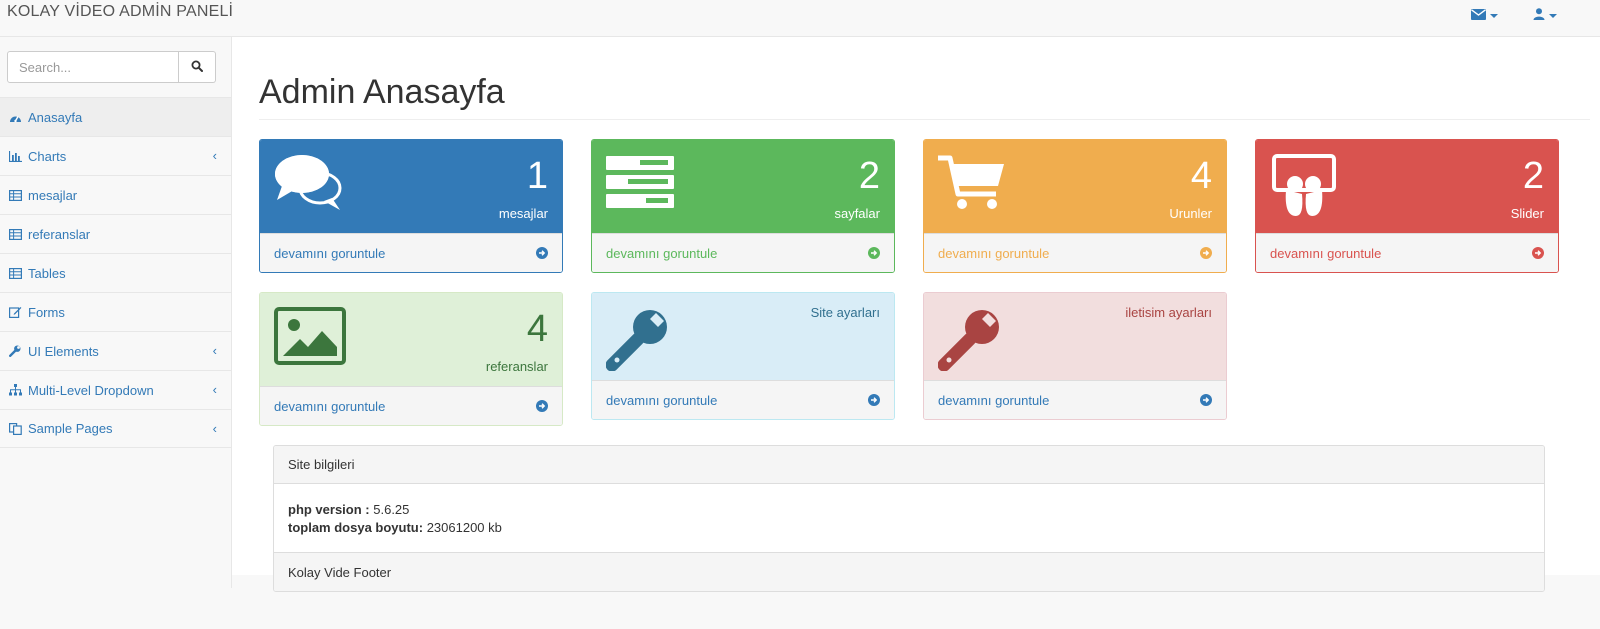 This screenshot has height=629, width=1600. What do you see at coordinates (1075, 337) in the screenshot?
I see `card-header: iletisim ayarları` at bounding box center [1075, 337].